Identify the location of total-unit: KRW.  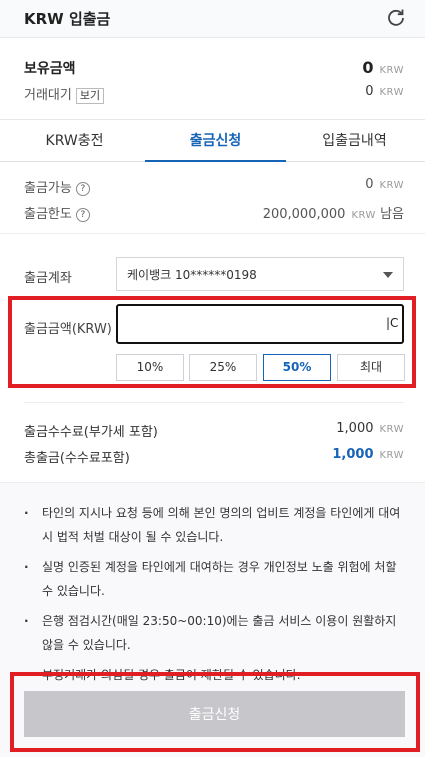
(391, 455).